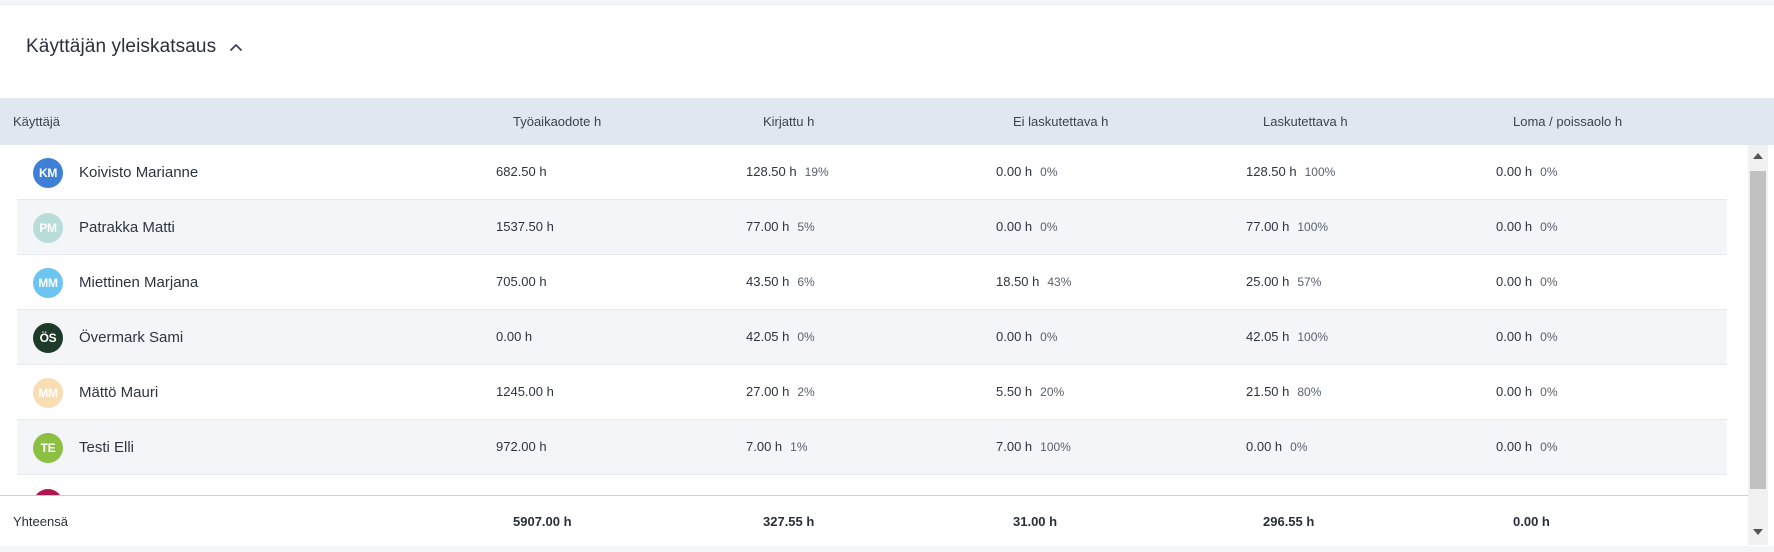 This screenshot has width=1774, height=552. I want to click on logged-hours-cell: 43.50 h 6%, so click(780, 281).